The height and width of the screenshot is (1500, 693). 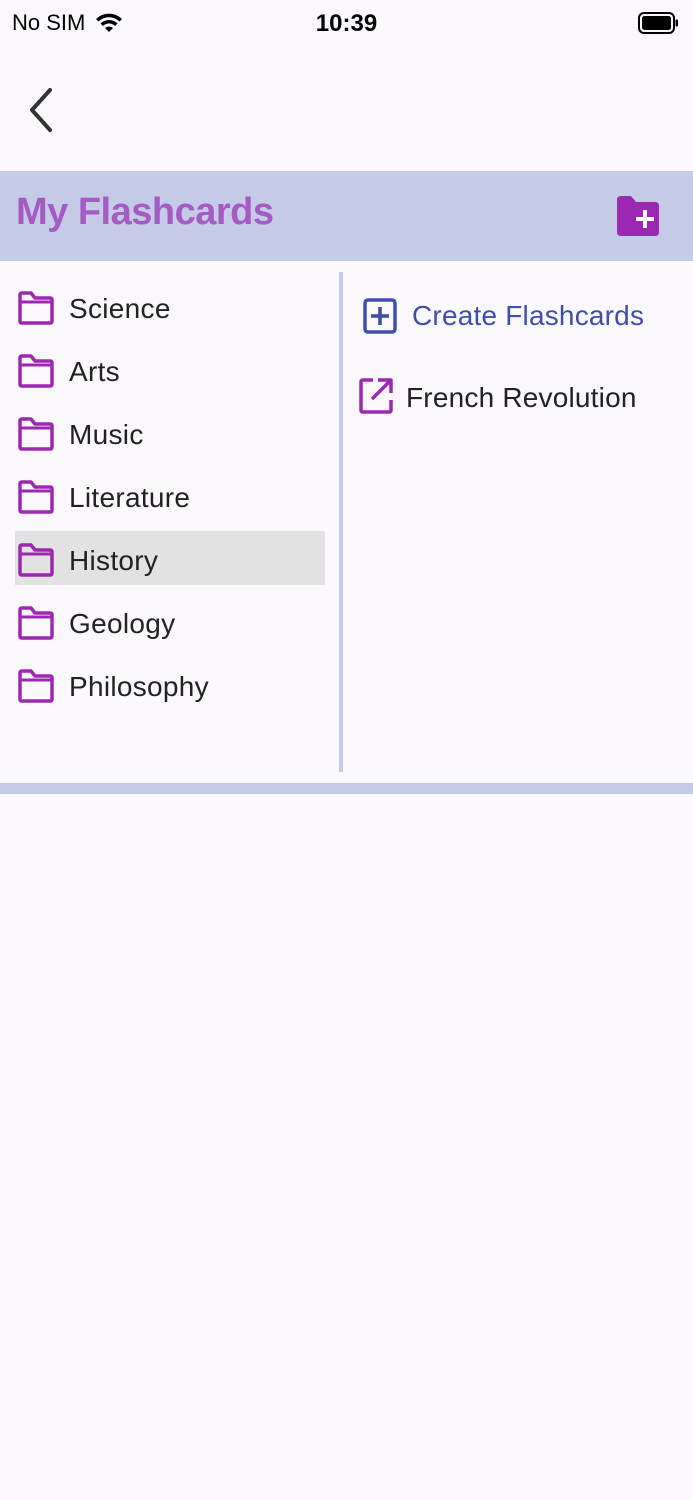 What do you see at coordinates (170, 369) in the screenshot?
I see `folder-item-arts: Arts` at bounding box center [170, 369].